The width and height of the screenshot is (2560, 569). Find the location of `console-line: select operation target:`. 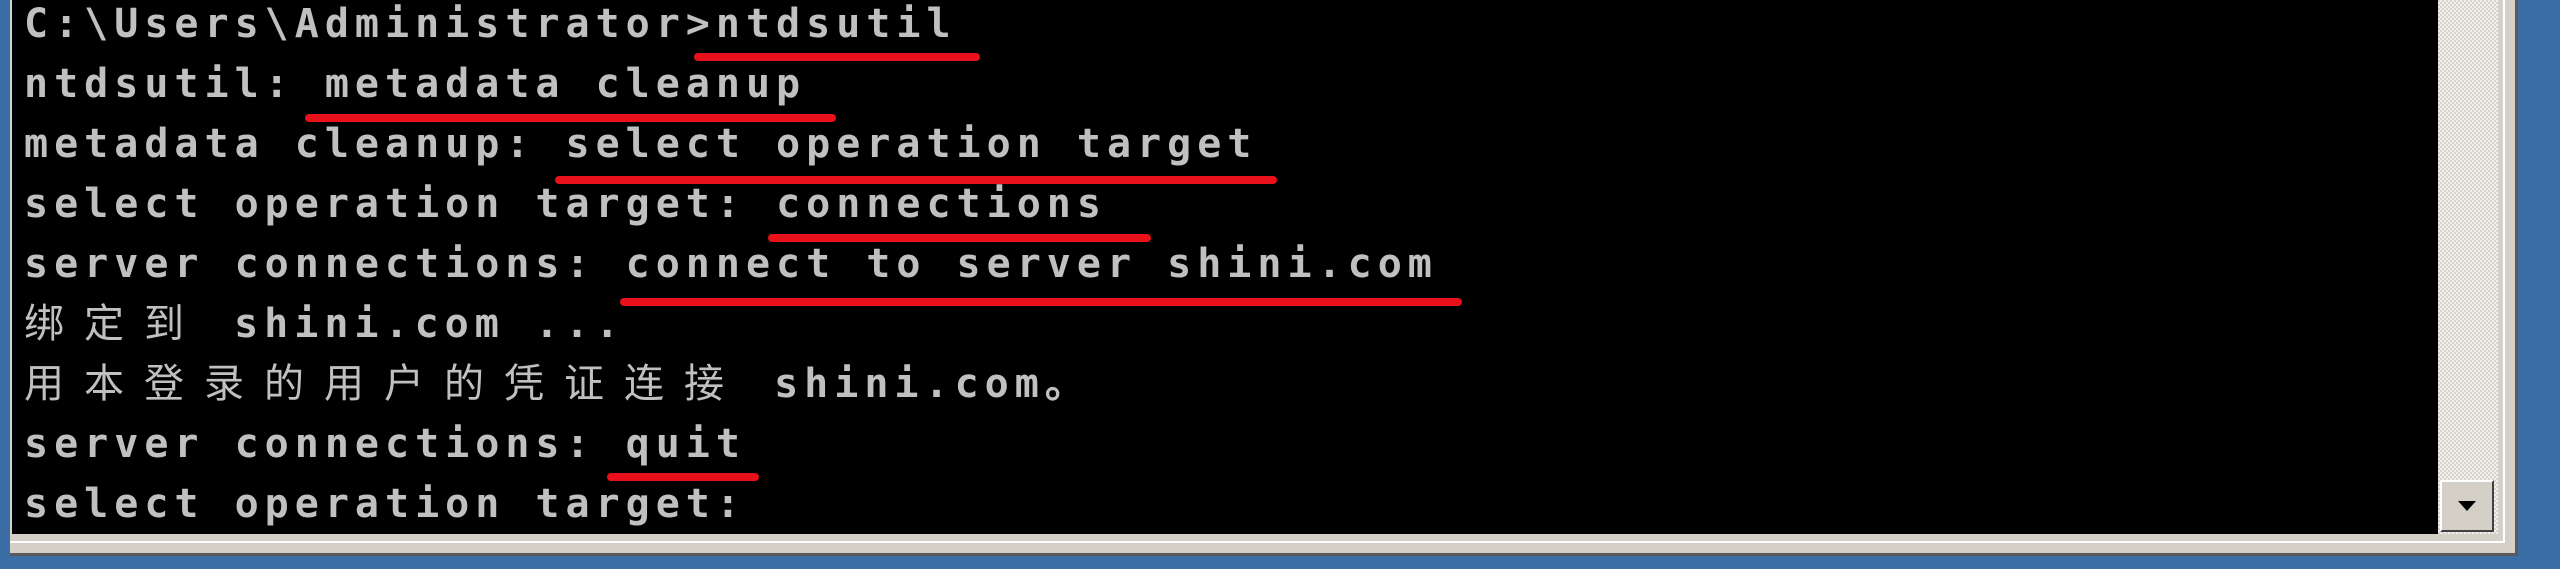

console-line: select operation target: is located at coordinates (731, 504).